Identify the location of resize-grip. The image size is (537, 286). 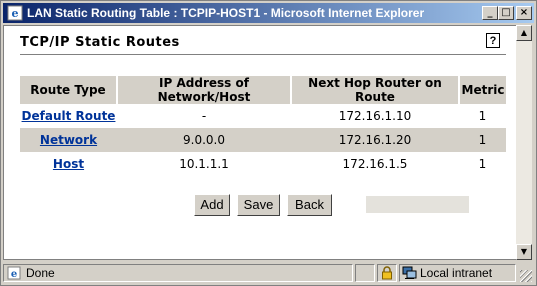
(526, 276).